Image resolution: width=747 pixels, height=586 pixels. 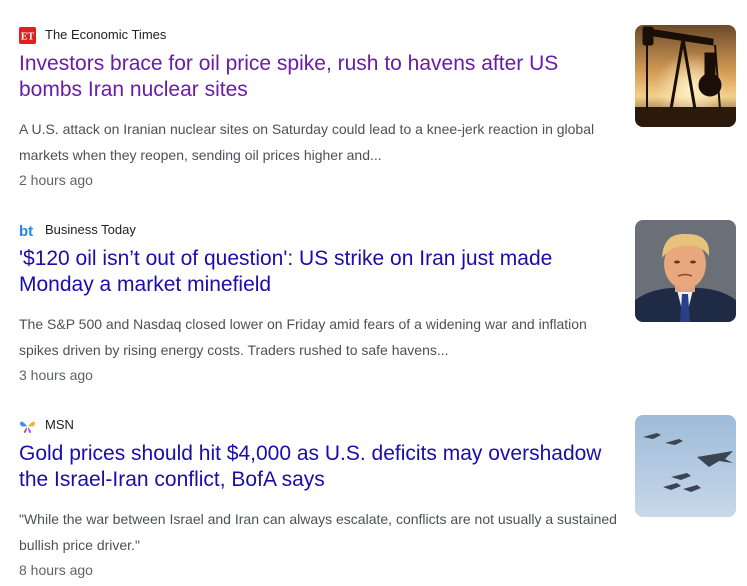 What do you see at coordinates (105, 35) in the screenshot?
I see `source-name: The Economic Times` at bounding box center [105, 35].